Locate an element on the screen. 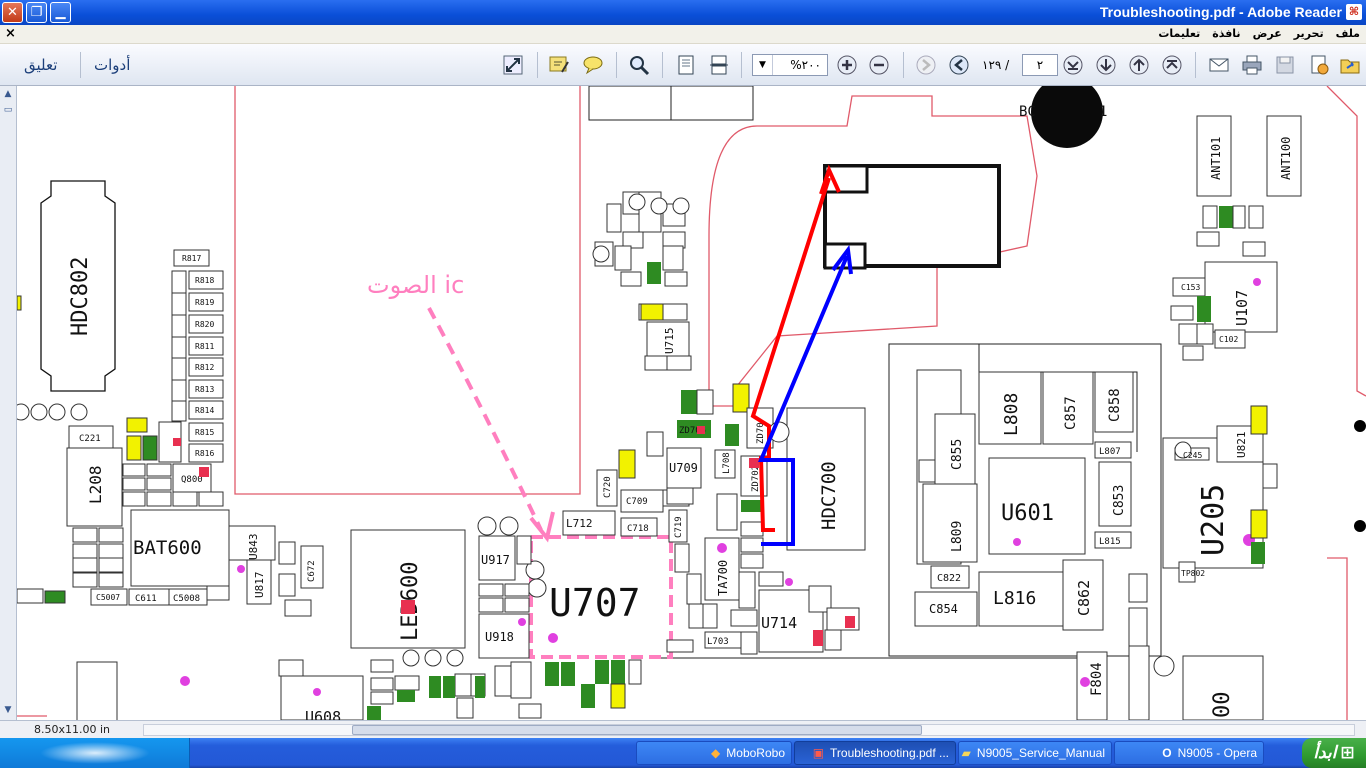 This screenshot has height=768, width=1366. led600-component: LED600 is located at coordinates (408, 589).